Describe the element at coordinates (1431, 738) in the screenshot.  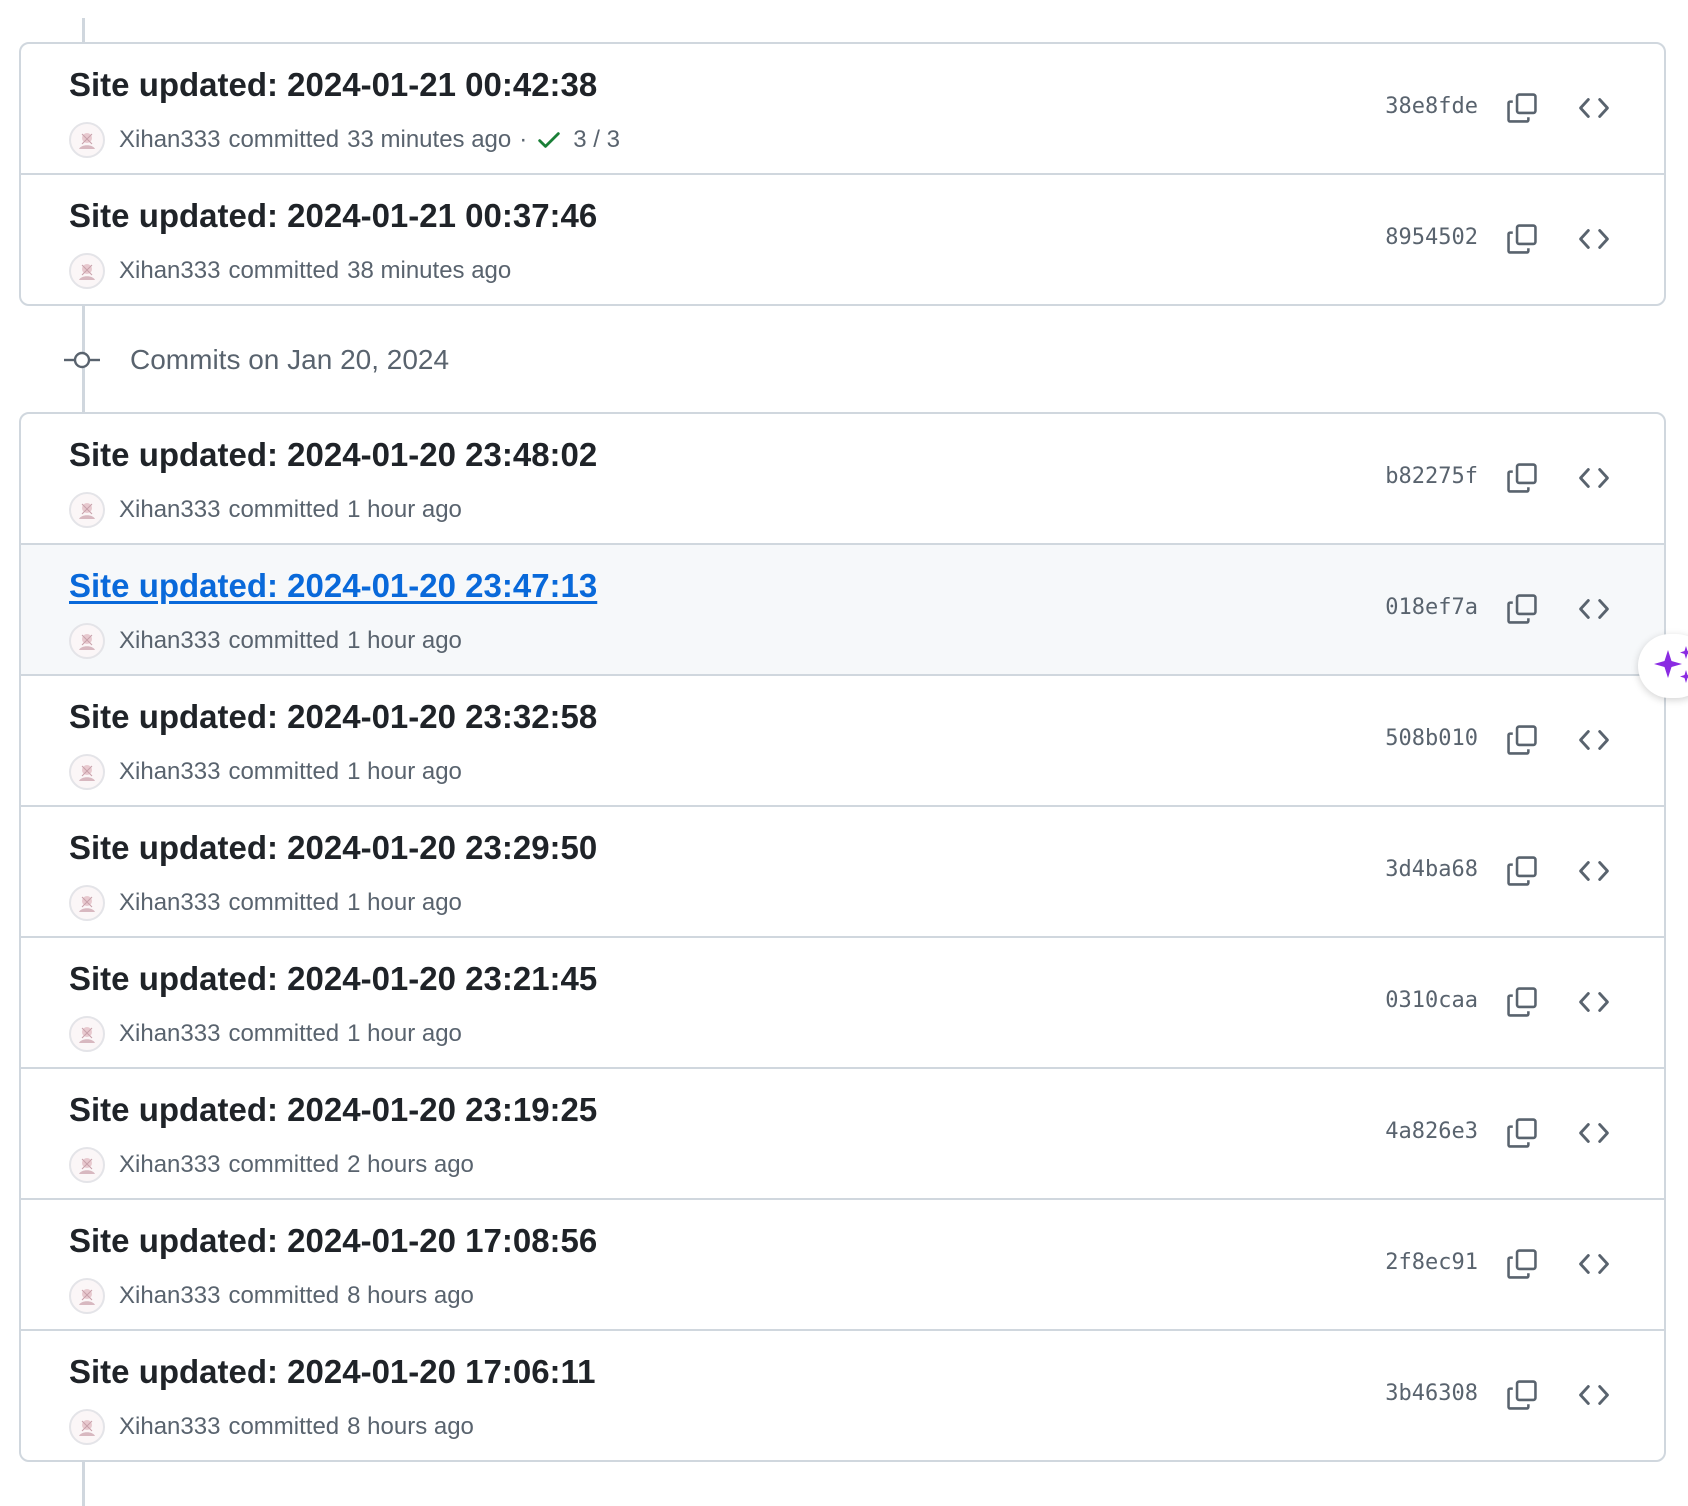
I see `commit-sha: 508b010` at that location.